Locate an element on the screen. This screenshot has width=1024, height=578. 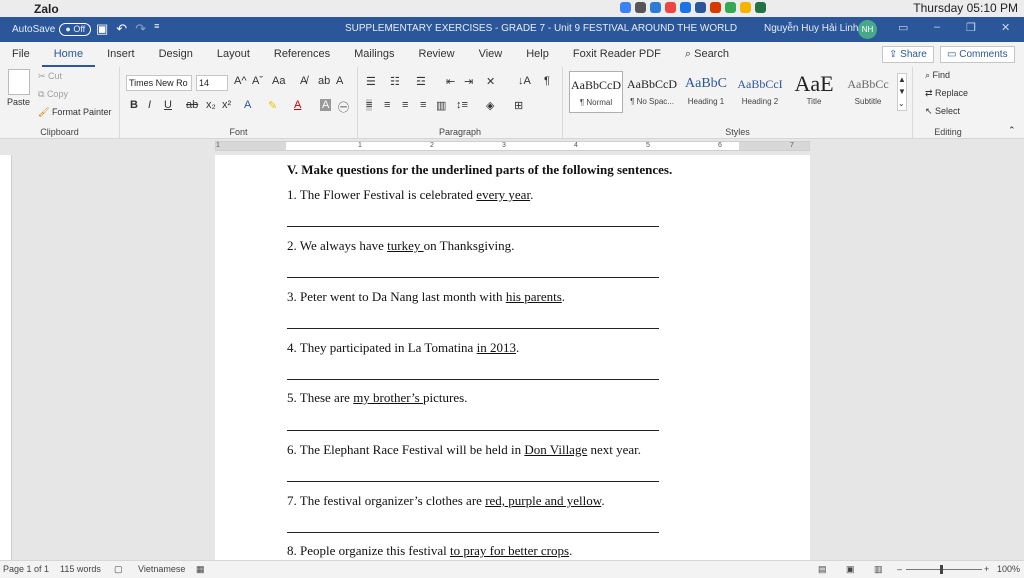
style-heading-1: AaBbC Heading 1 is located at coordinates (706, 92).